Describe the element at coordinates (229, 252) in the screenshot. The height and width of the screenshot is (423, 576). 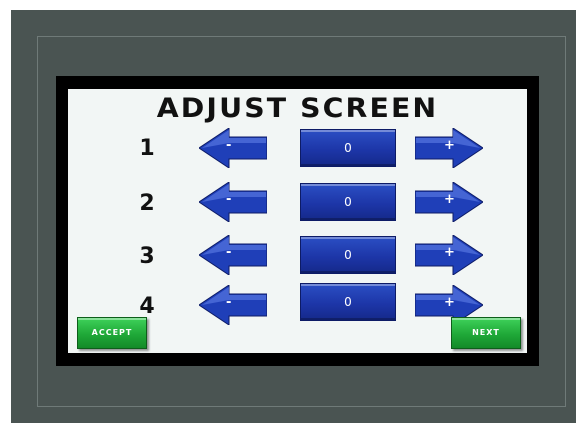
I see `decrement-label-3: -` at that location.